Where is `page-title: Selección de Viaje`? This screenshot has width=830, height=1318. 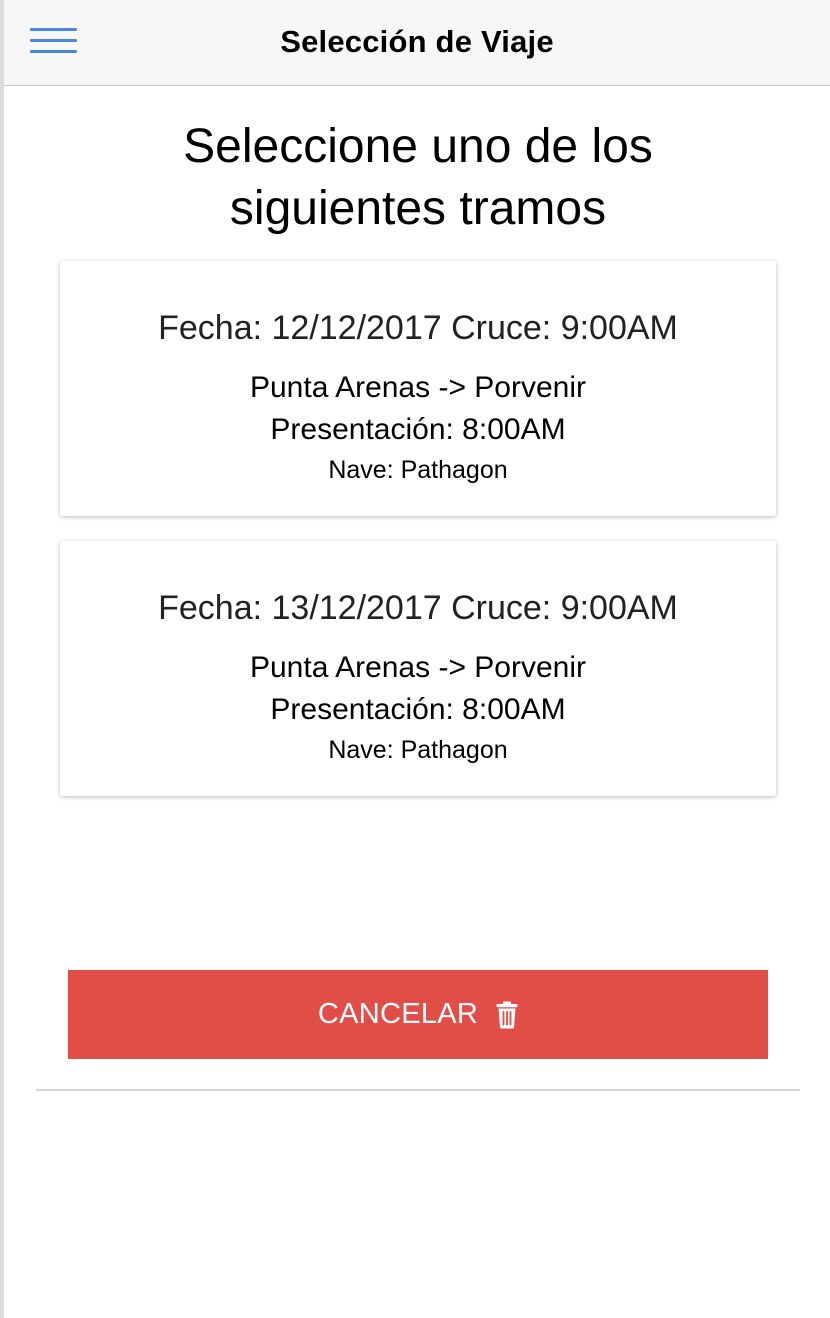 page-title: Selección de Viaje is located at coordinates (417, 41).